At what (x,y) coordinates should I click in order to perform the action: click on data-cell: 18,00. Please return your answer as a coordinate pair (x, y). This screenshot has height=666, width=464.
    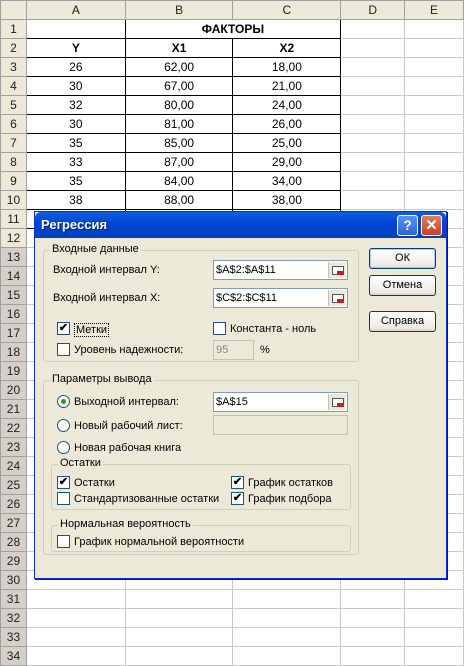
    Looking at the image, I should click on (287, 67).